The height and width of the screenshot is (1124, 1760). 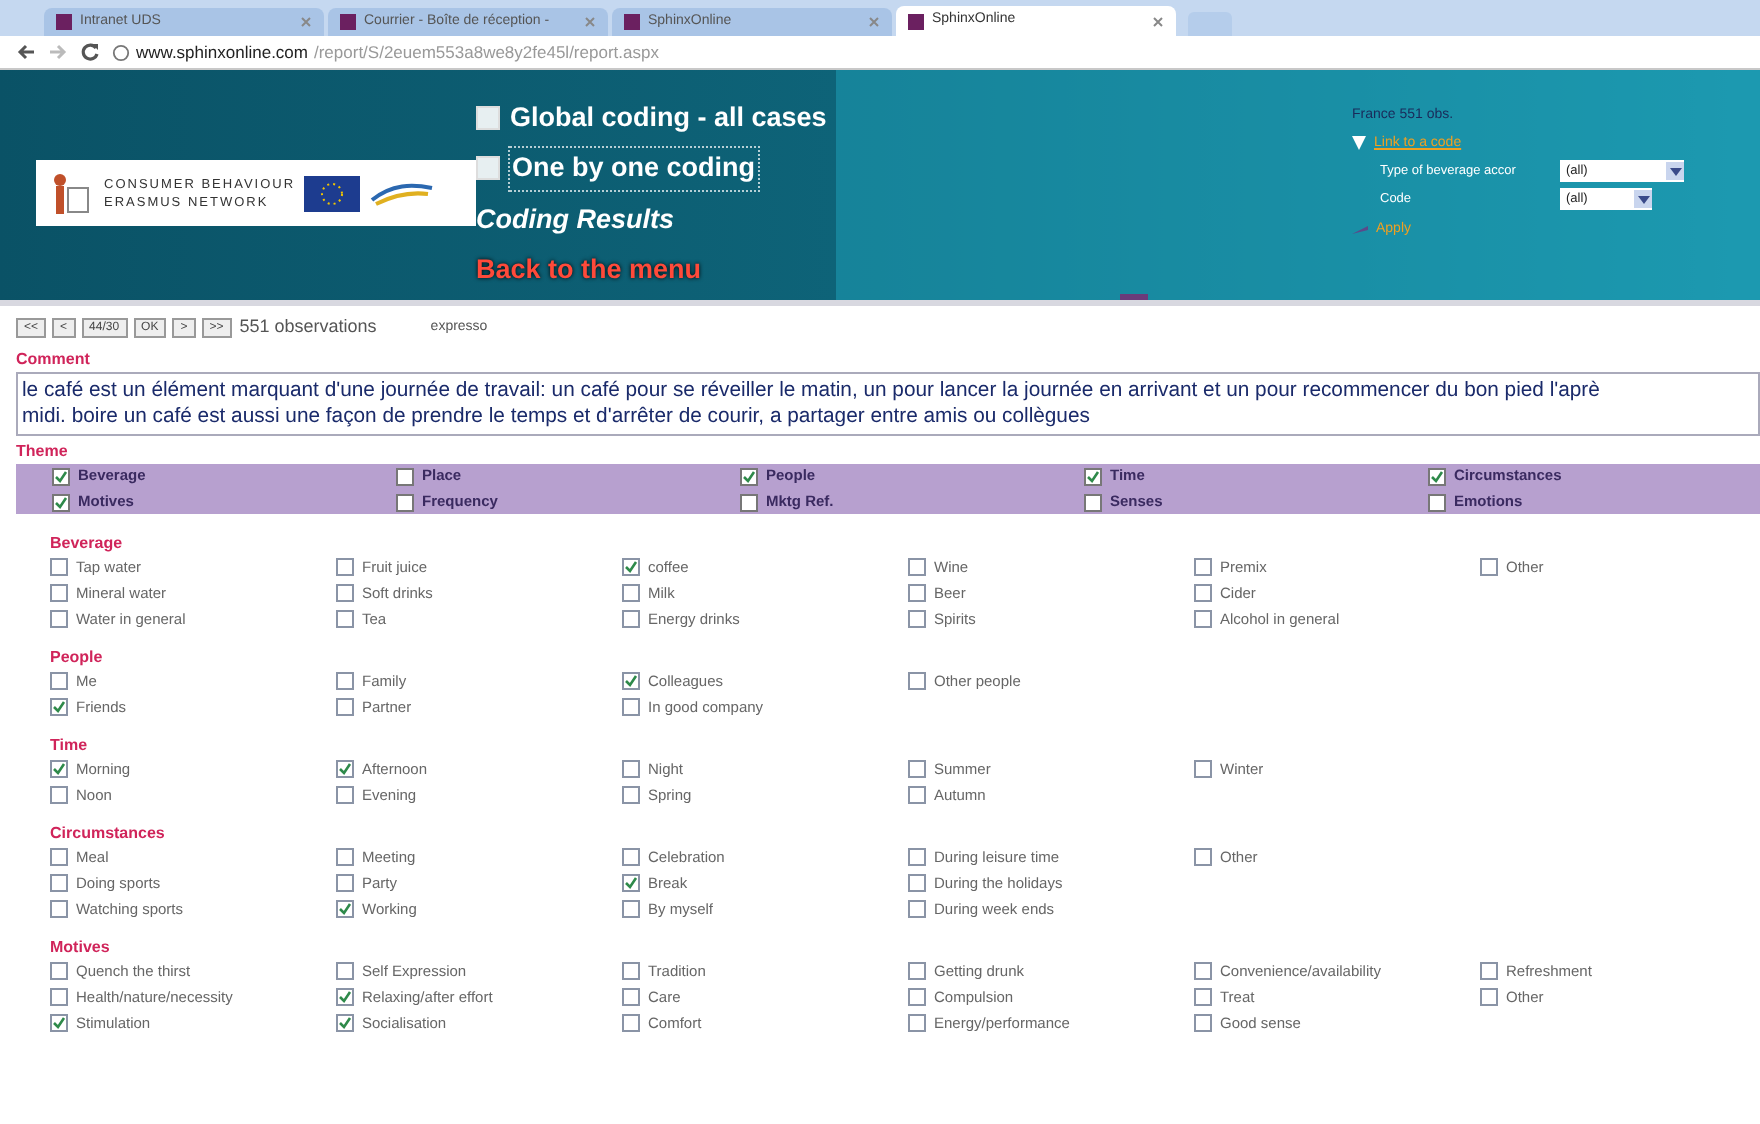 I want to click on reload-icon, so click(x=90, y=52).